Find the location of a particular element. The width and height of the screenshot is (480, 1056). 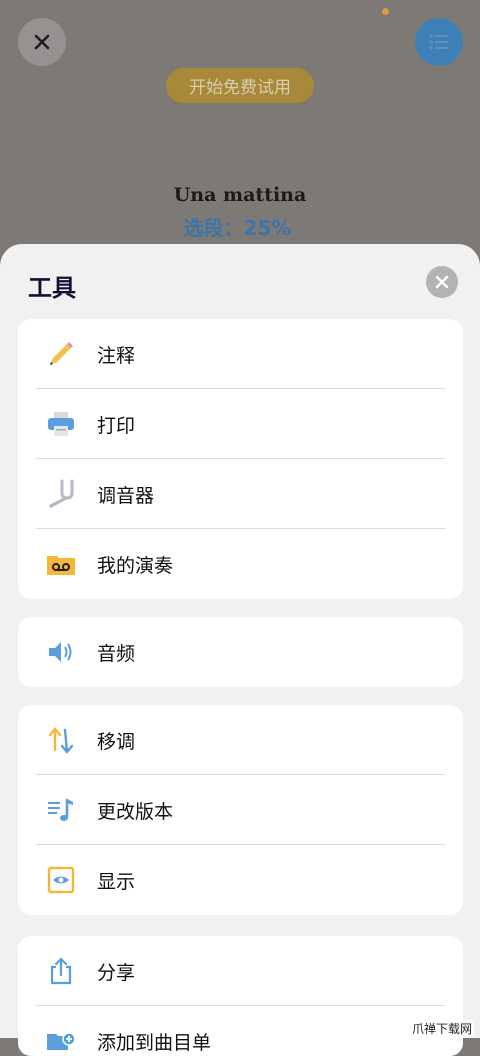

menu-item-label: 打印 is located at coordinates (116, 425).